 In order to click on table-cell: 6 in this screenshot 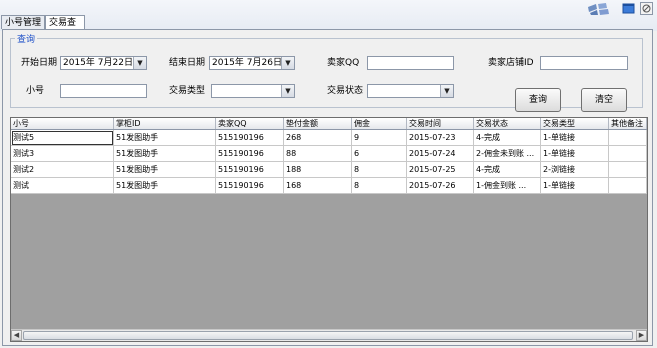, I will do `click(379, 154)`.